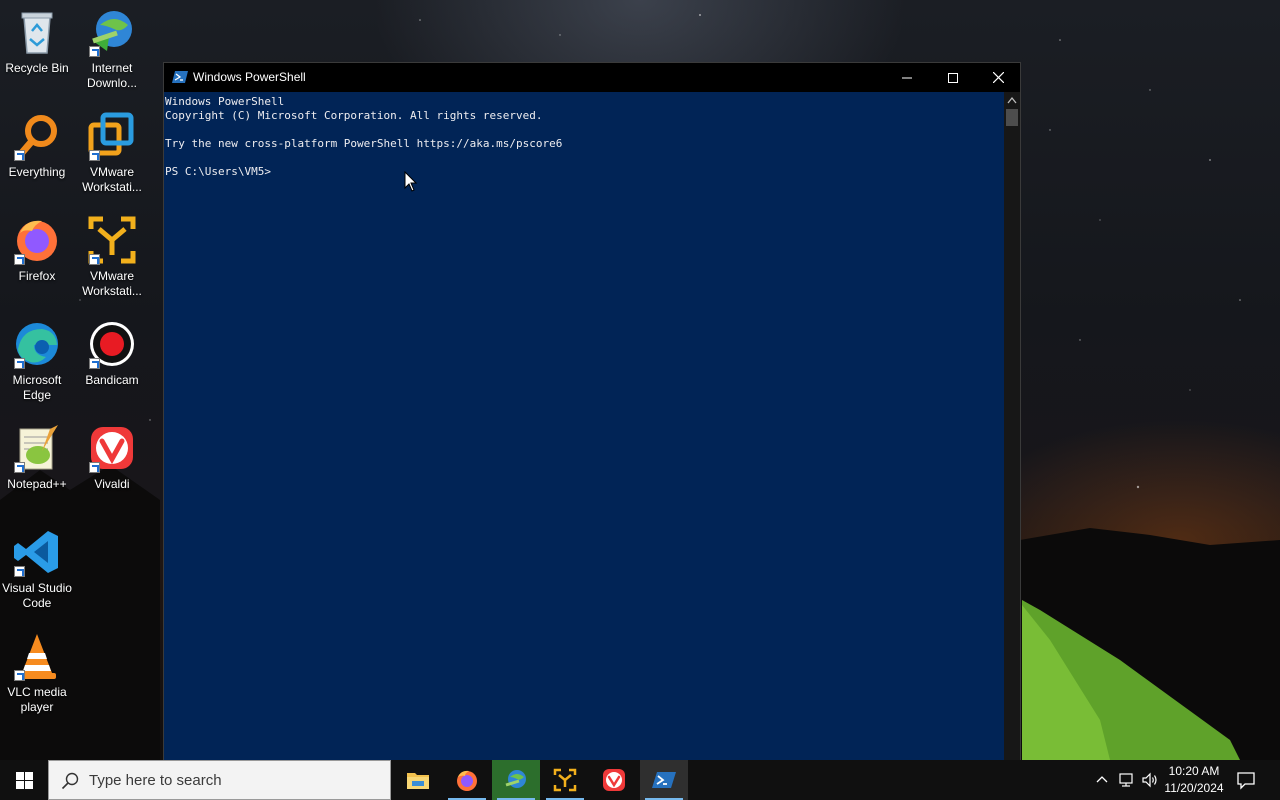 Image resolution: width=1280 pixels, height=800 pixels. What do you see at coordinates (1194, 771) in the screenshot?
I see `clock-time: 10:20 AM` at bounding box center [1194, 771].